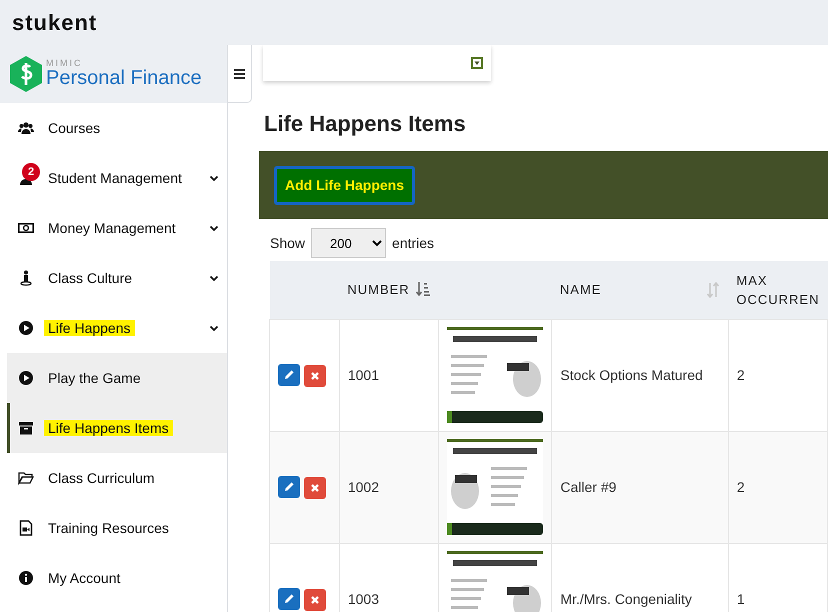 This screenshot has width=828, height=612. I want to click on sidebar-item: Life Happens Items, so click(117, 428).